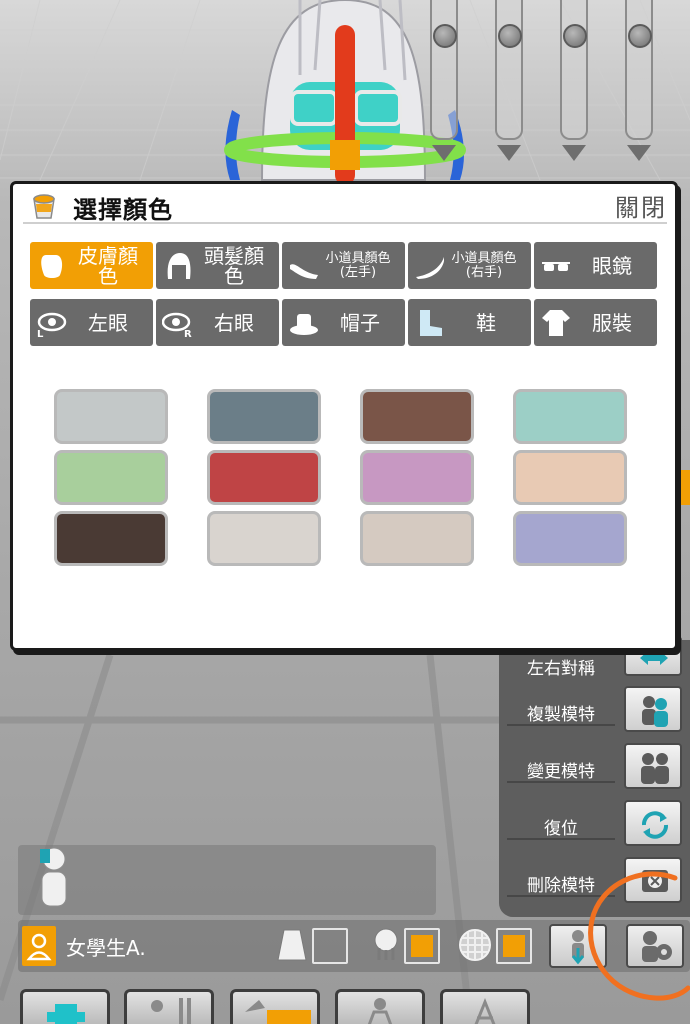 The image size is (690, 1024). I want to click on tab-label: 右眼, so click(234, 322).